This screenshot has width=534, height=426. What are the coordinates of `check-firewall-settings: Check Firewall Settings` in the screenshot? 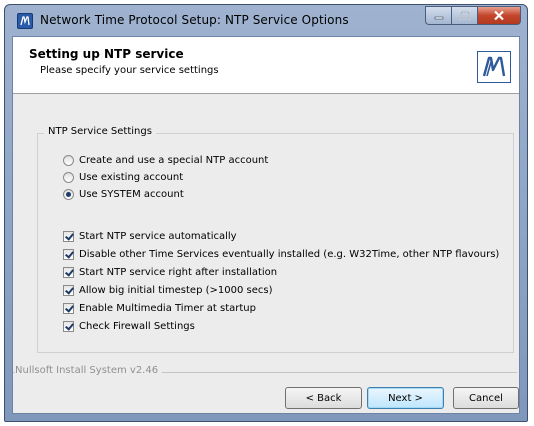 It's located at (129, 326).